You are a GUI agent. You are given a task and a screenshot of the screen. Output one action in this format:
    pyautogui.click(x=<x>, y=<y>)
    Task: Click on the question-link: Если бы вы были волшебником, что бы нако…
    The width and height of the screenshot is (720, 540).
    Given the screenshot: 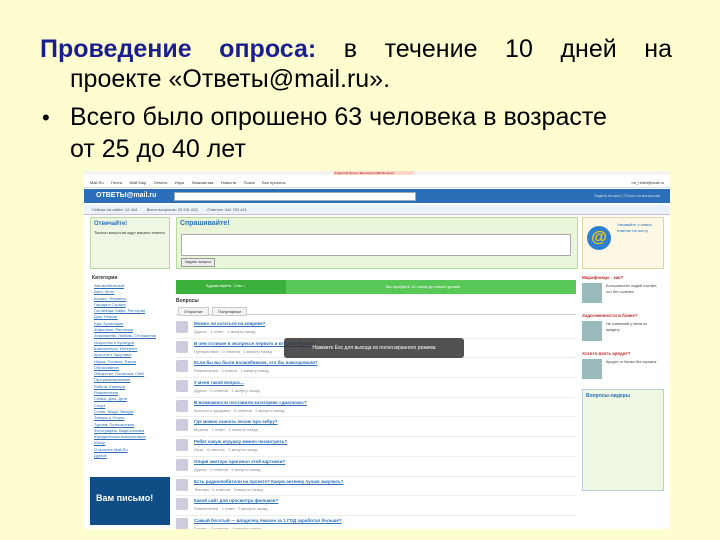 What is the action you would take?
    pyautogui.click(x=256, y=363)
    